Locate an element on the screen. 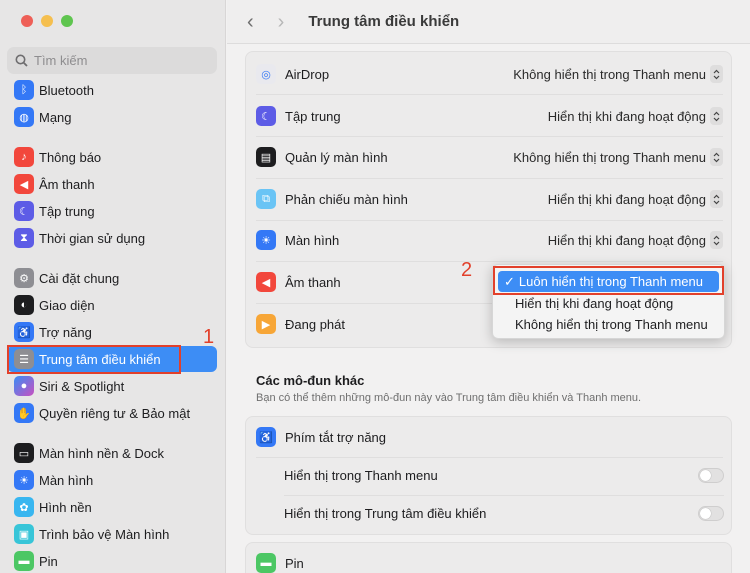 Image resolution: width=750 pixels, height=573 pixels. sidebar-item-privacy: ✋ Quyền riêng tư & Bảo mật is located at coordinates (112, 413).